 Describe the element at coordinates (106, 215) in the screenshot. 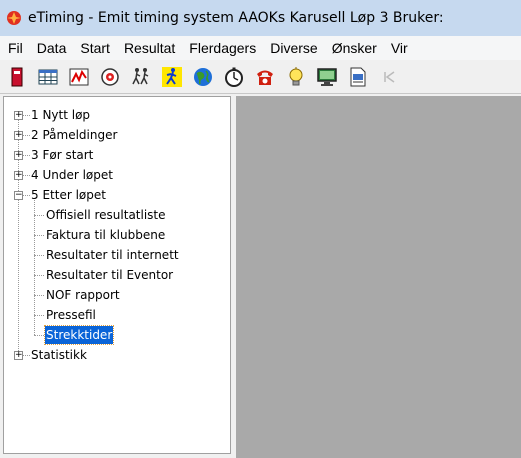

I see `tree-node-offisiell-resultatliste: Offisiell resultatliste` at that location.